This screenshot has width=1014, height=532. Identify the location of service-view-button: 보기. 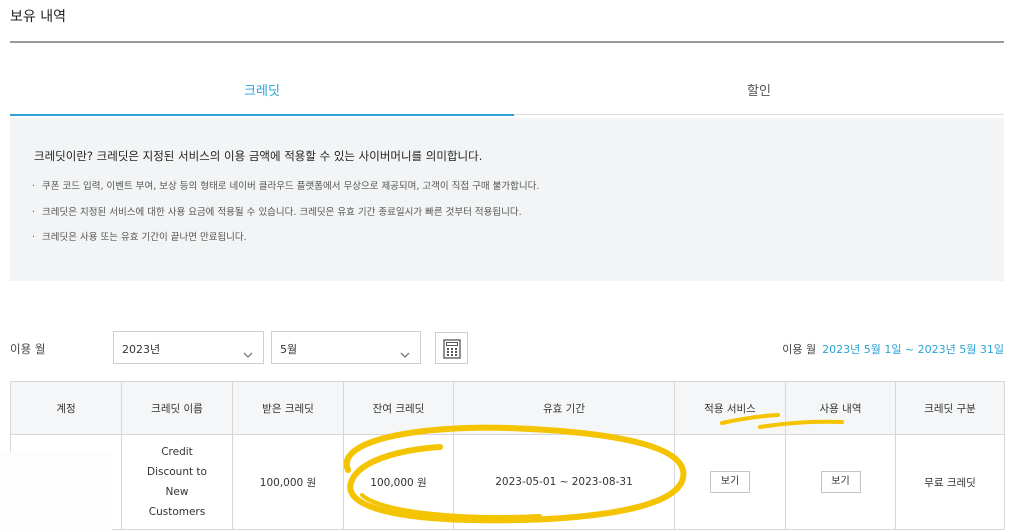
(730, 482).